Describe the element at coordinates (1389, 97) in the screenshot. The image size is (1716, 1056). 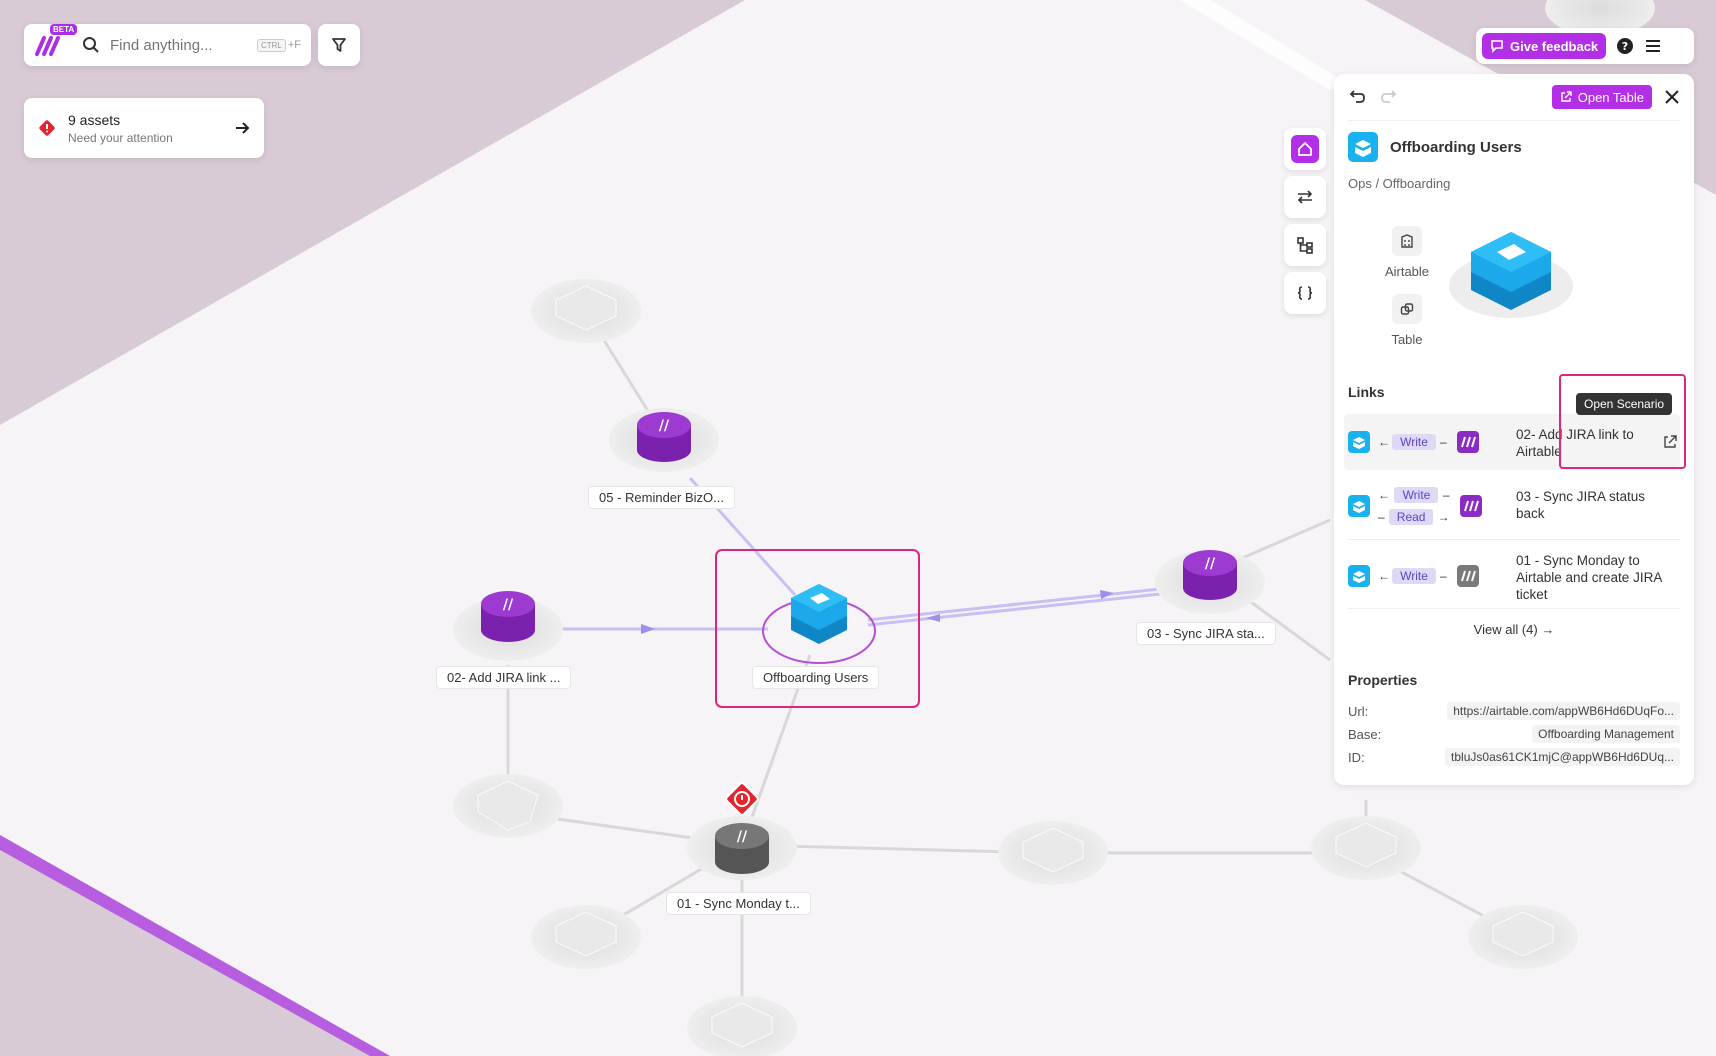
I see `redo-icon` at that location.